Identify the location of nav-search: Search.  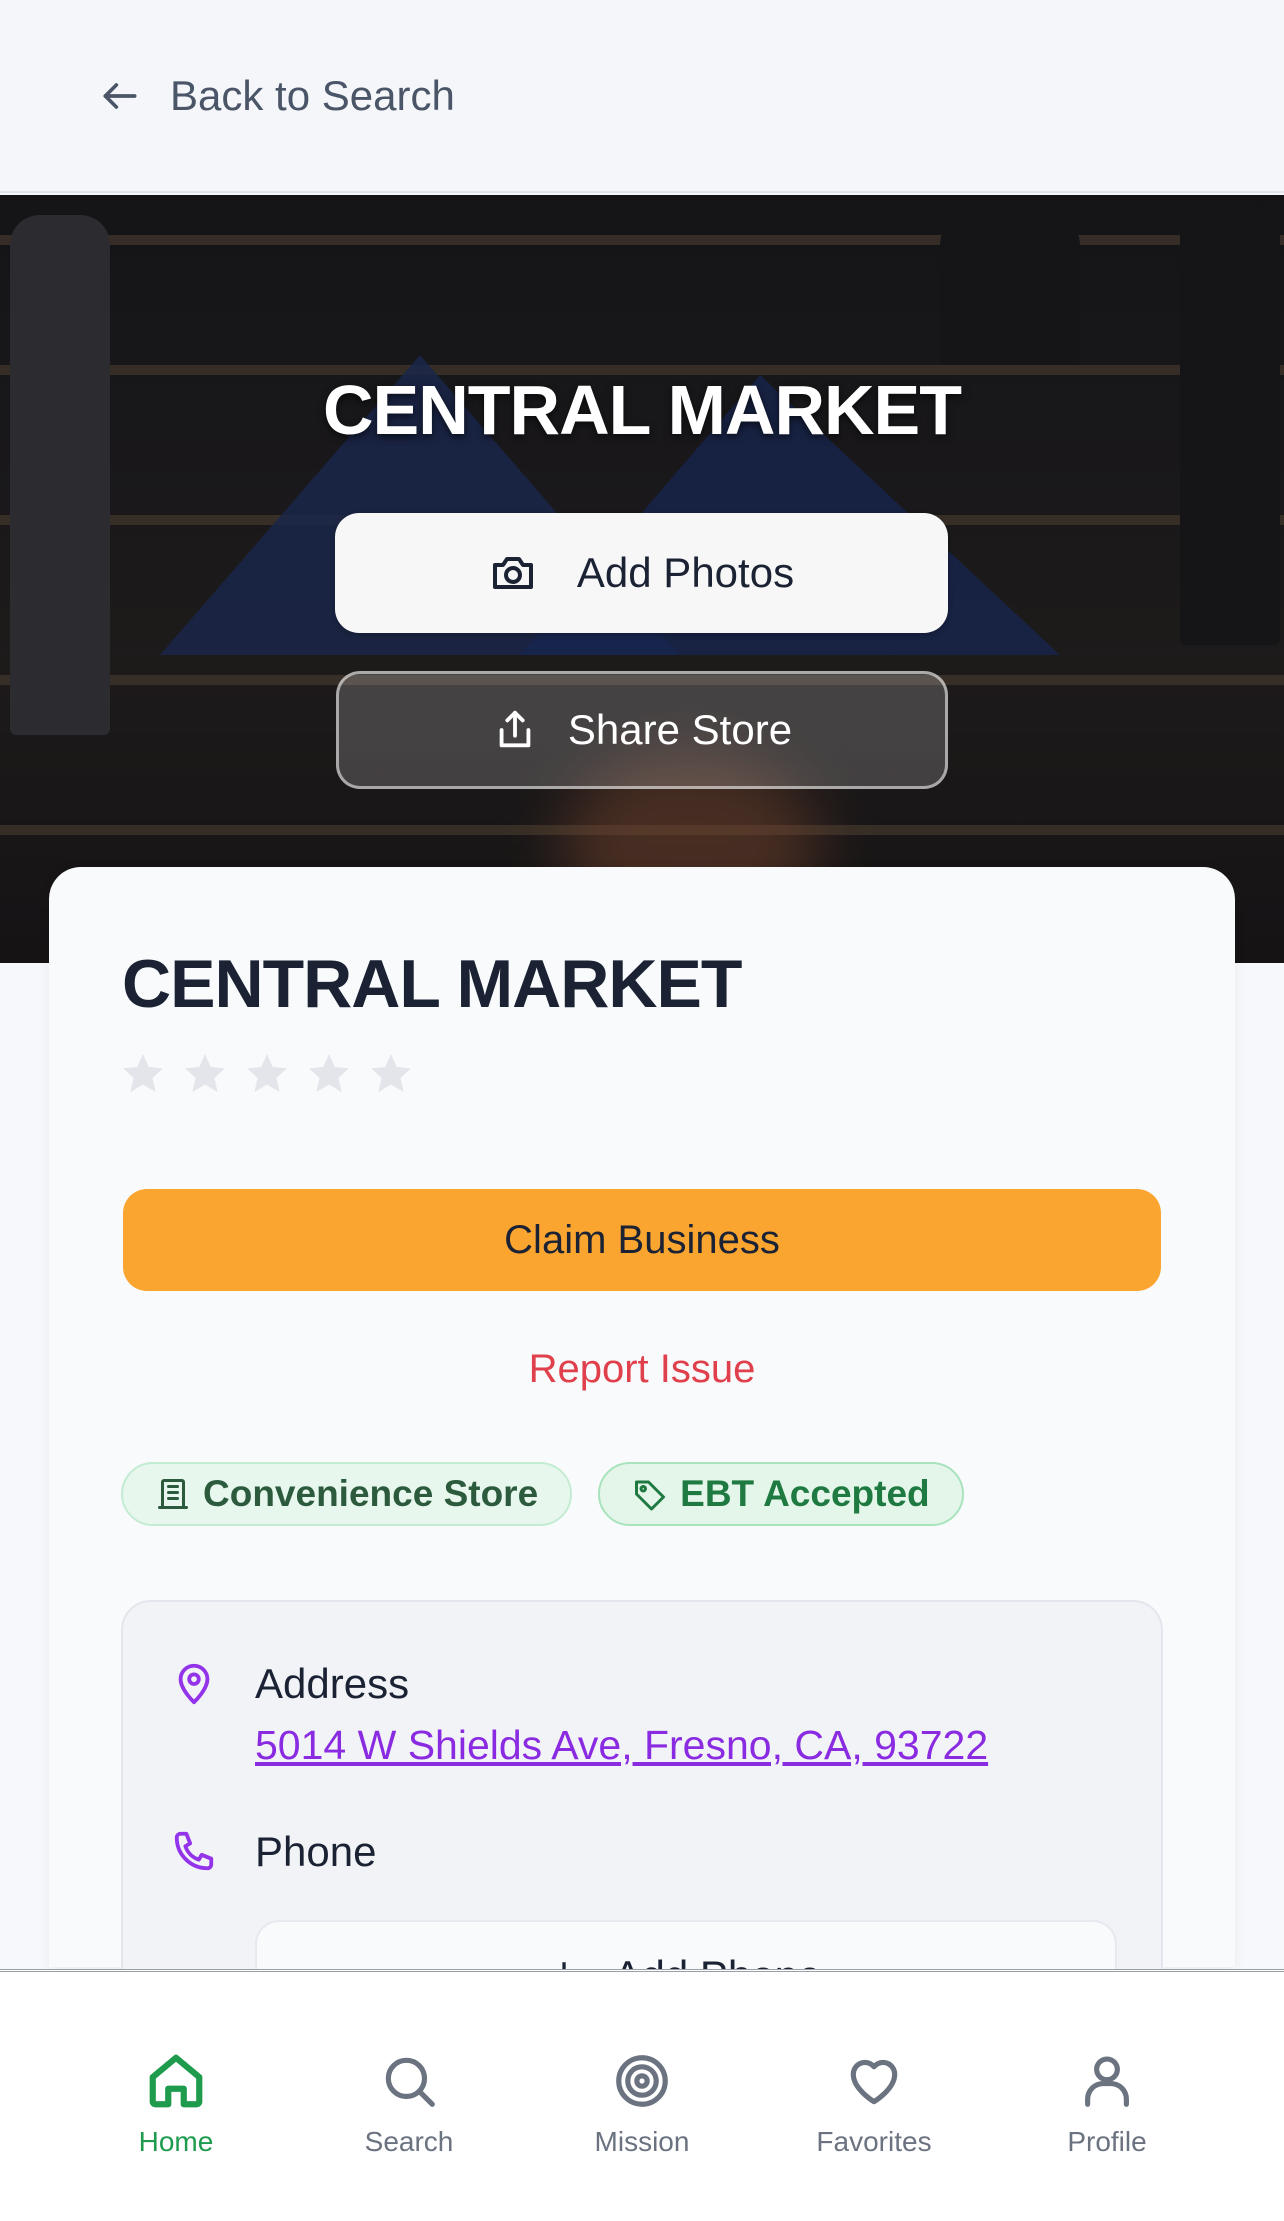
(409, 2104).